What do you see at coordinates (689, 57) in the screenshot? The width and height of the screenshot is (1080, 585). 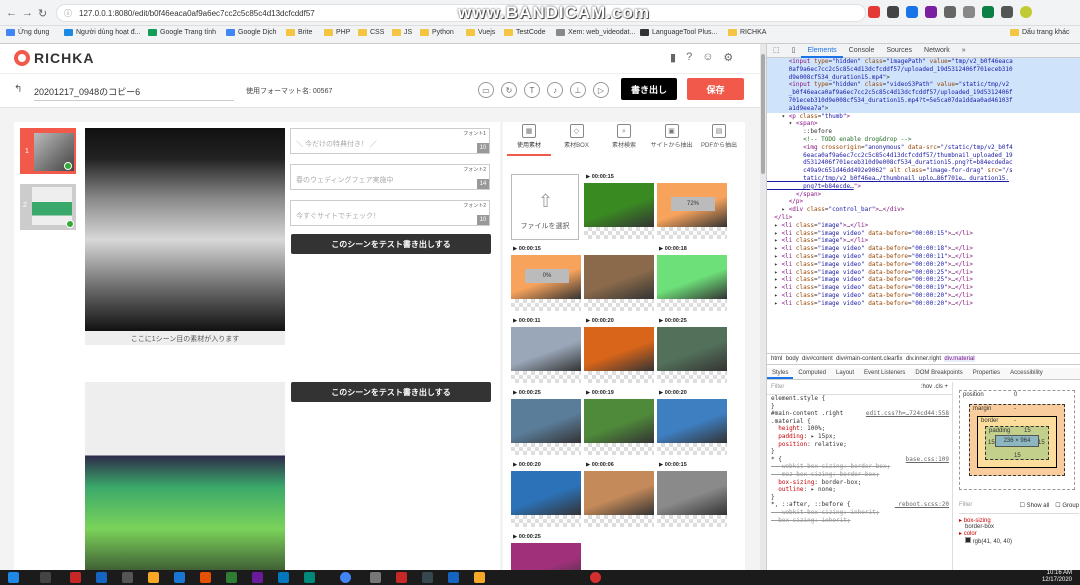 I see `help-icon: ?` at bounding box center [689, 57].